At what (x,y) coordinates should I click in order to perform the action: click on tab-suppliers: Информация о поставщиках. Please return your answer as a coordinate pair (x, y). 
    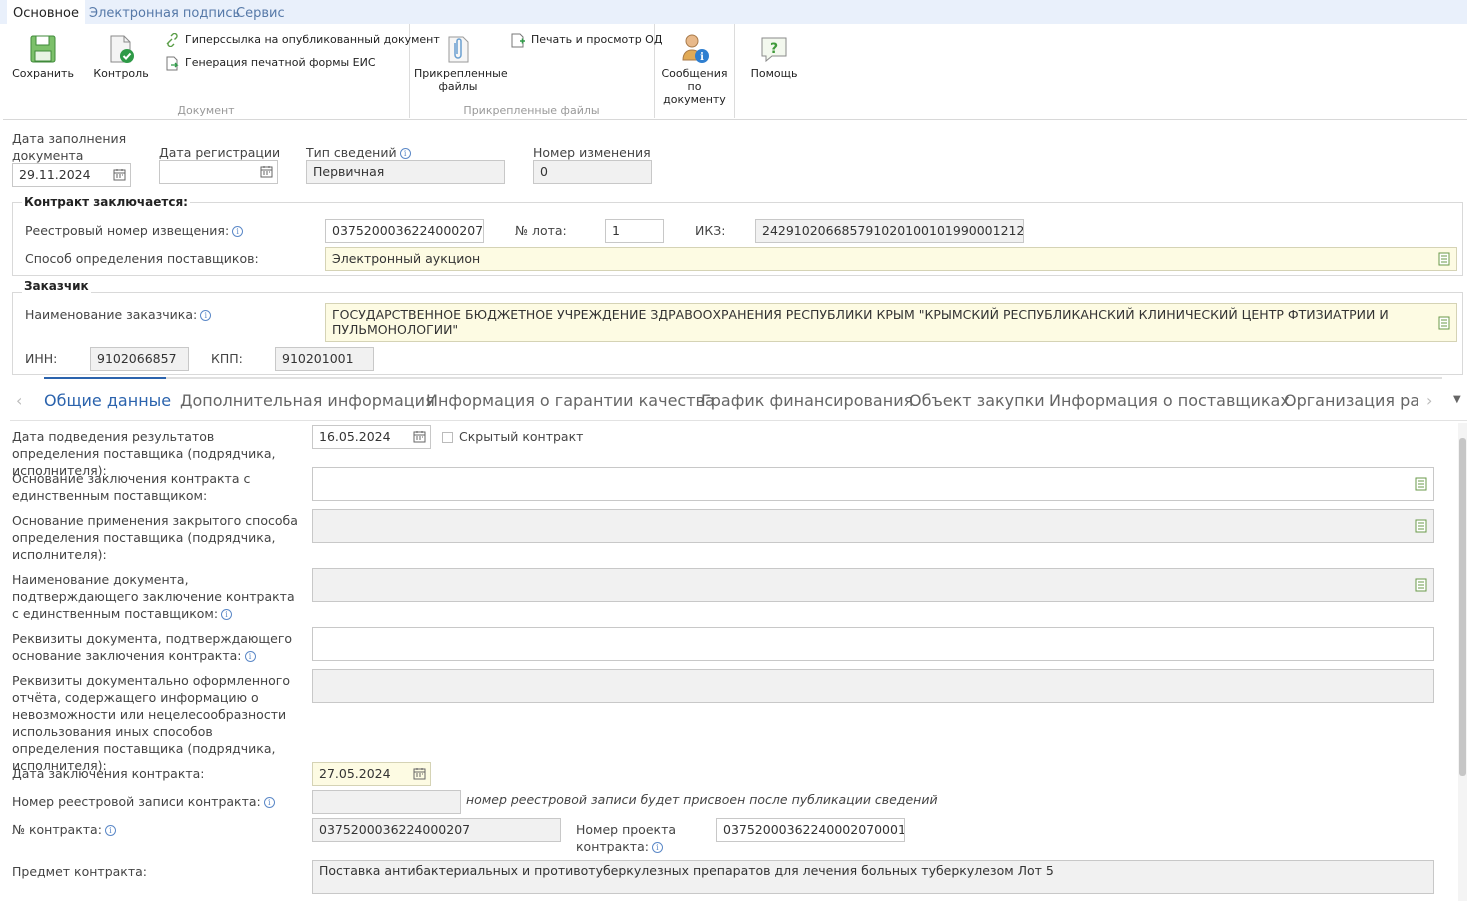
    Looking at the image, I should click on (1169, 400).